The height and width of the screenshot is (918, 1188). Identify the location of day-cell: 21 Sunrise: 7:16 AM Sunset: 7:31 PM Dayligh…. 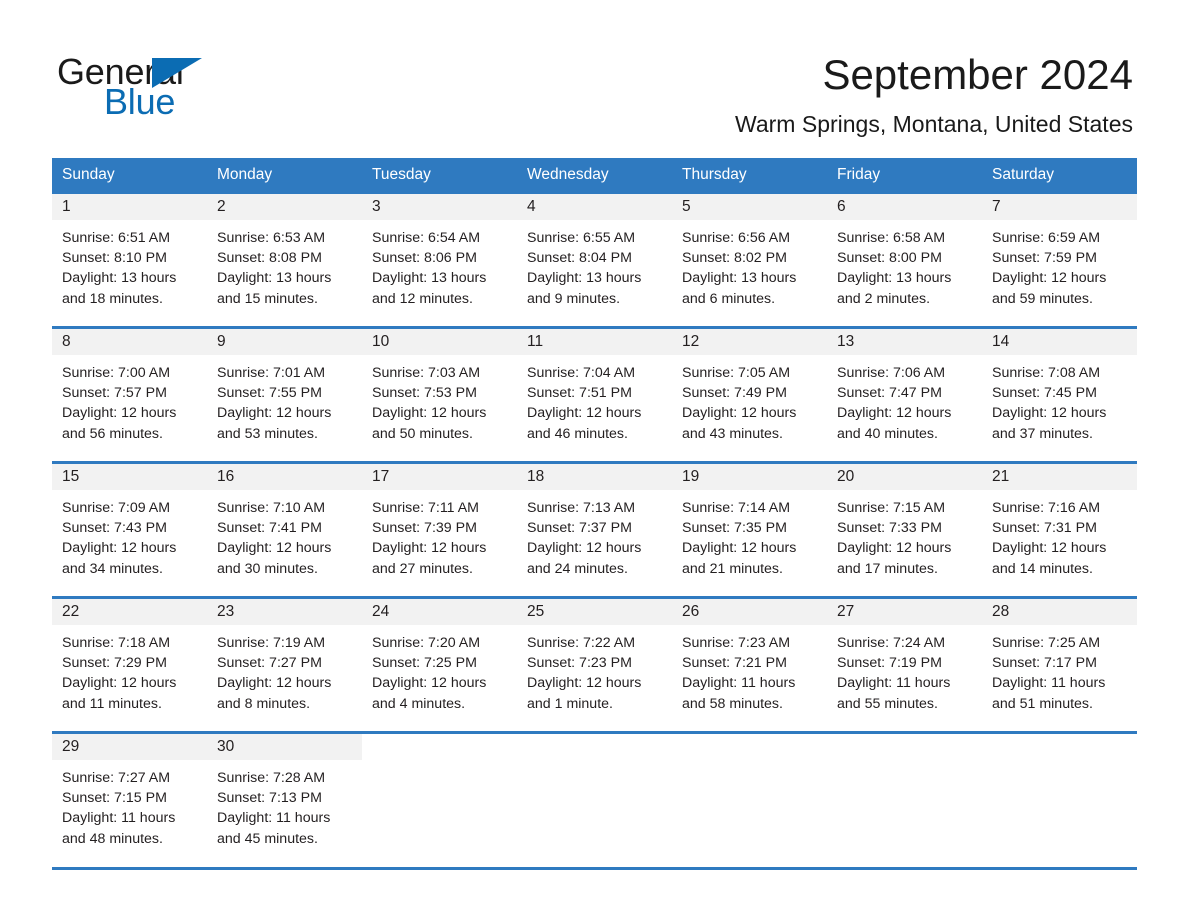
(1059, 530).